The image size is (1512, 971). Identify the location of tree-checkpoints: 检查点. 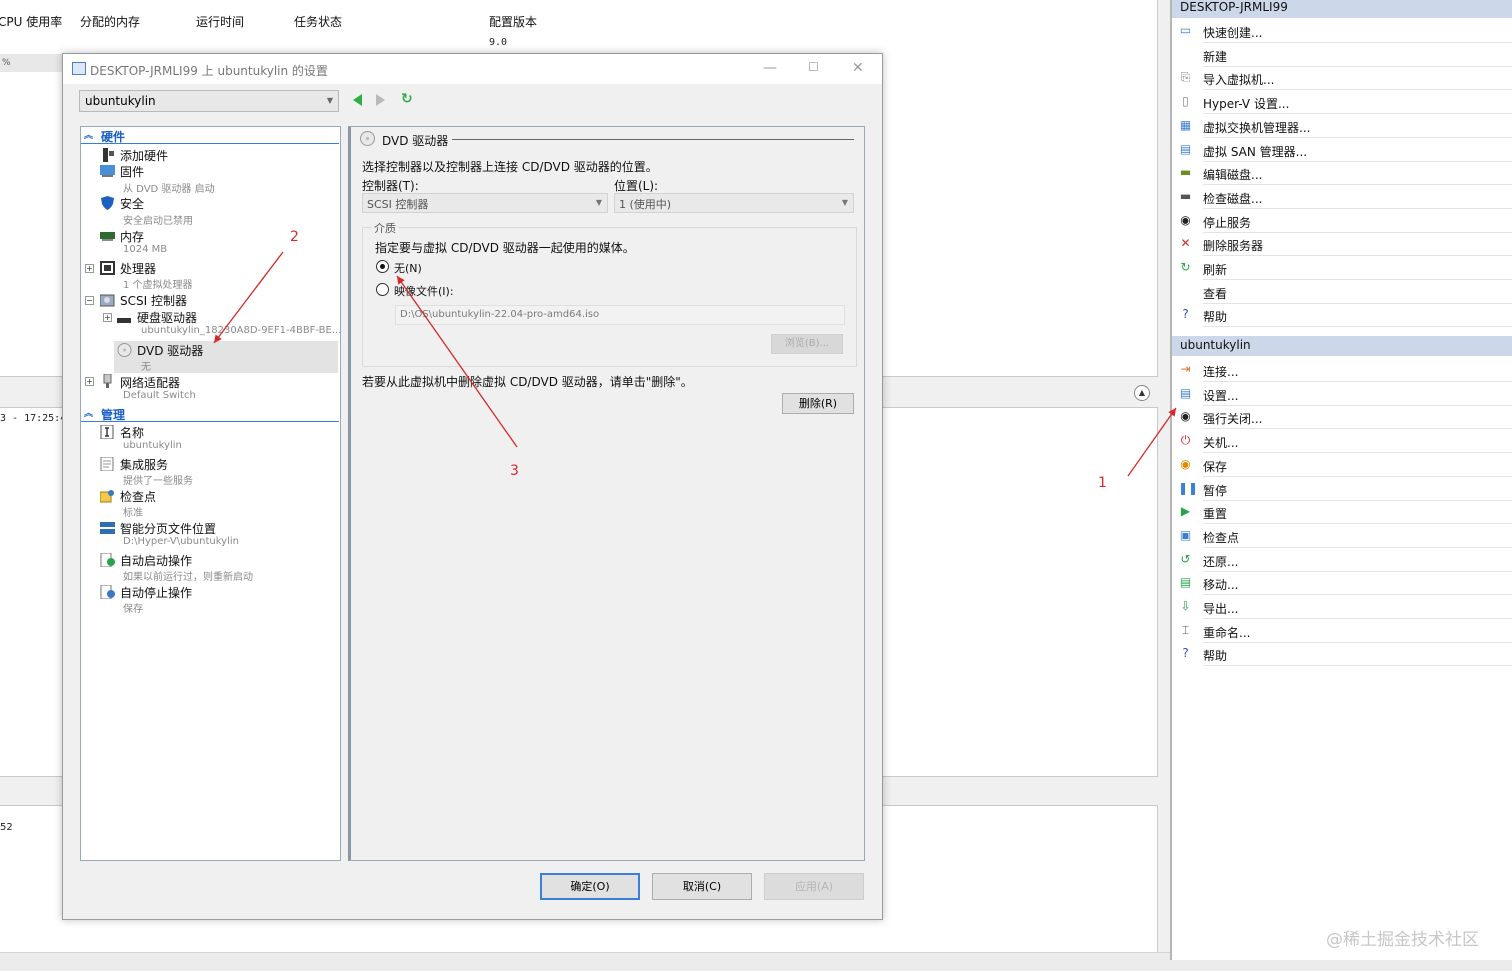
(138, 496).